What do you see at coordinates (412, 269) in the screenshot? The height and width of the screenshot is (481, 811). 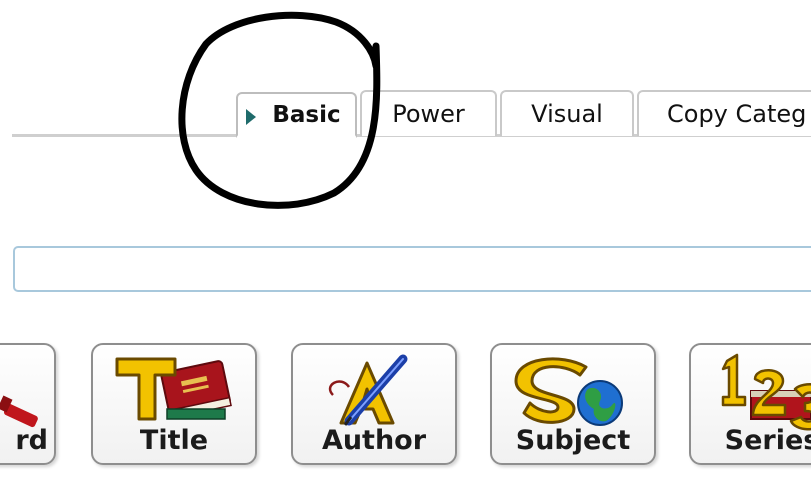 I see `search-input` at bounding box center [412, 269].